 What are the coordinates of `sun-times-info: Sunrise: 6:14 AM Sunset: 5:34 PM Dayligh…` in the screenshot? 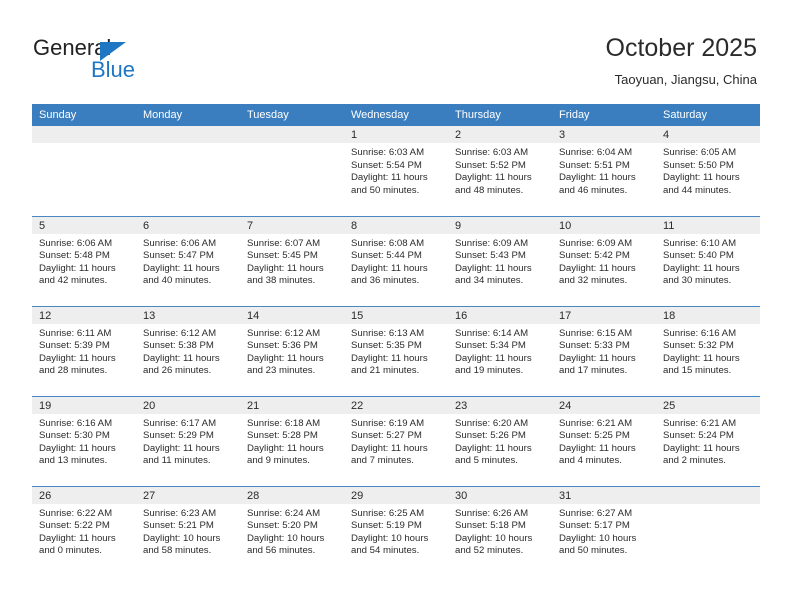 It's located at (493, 352).